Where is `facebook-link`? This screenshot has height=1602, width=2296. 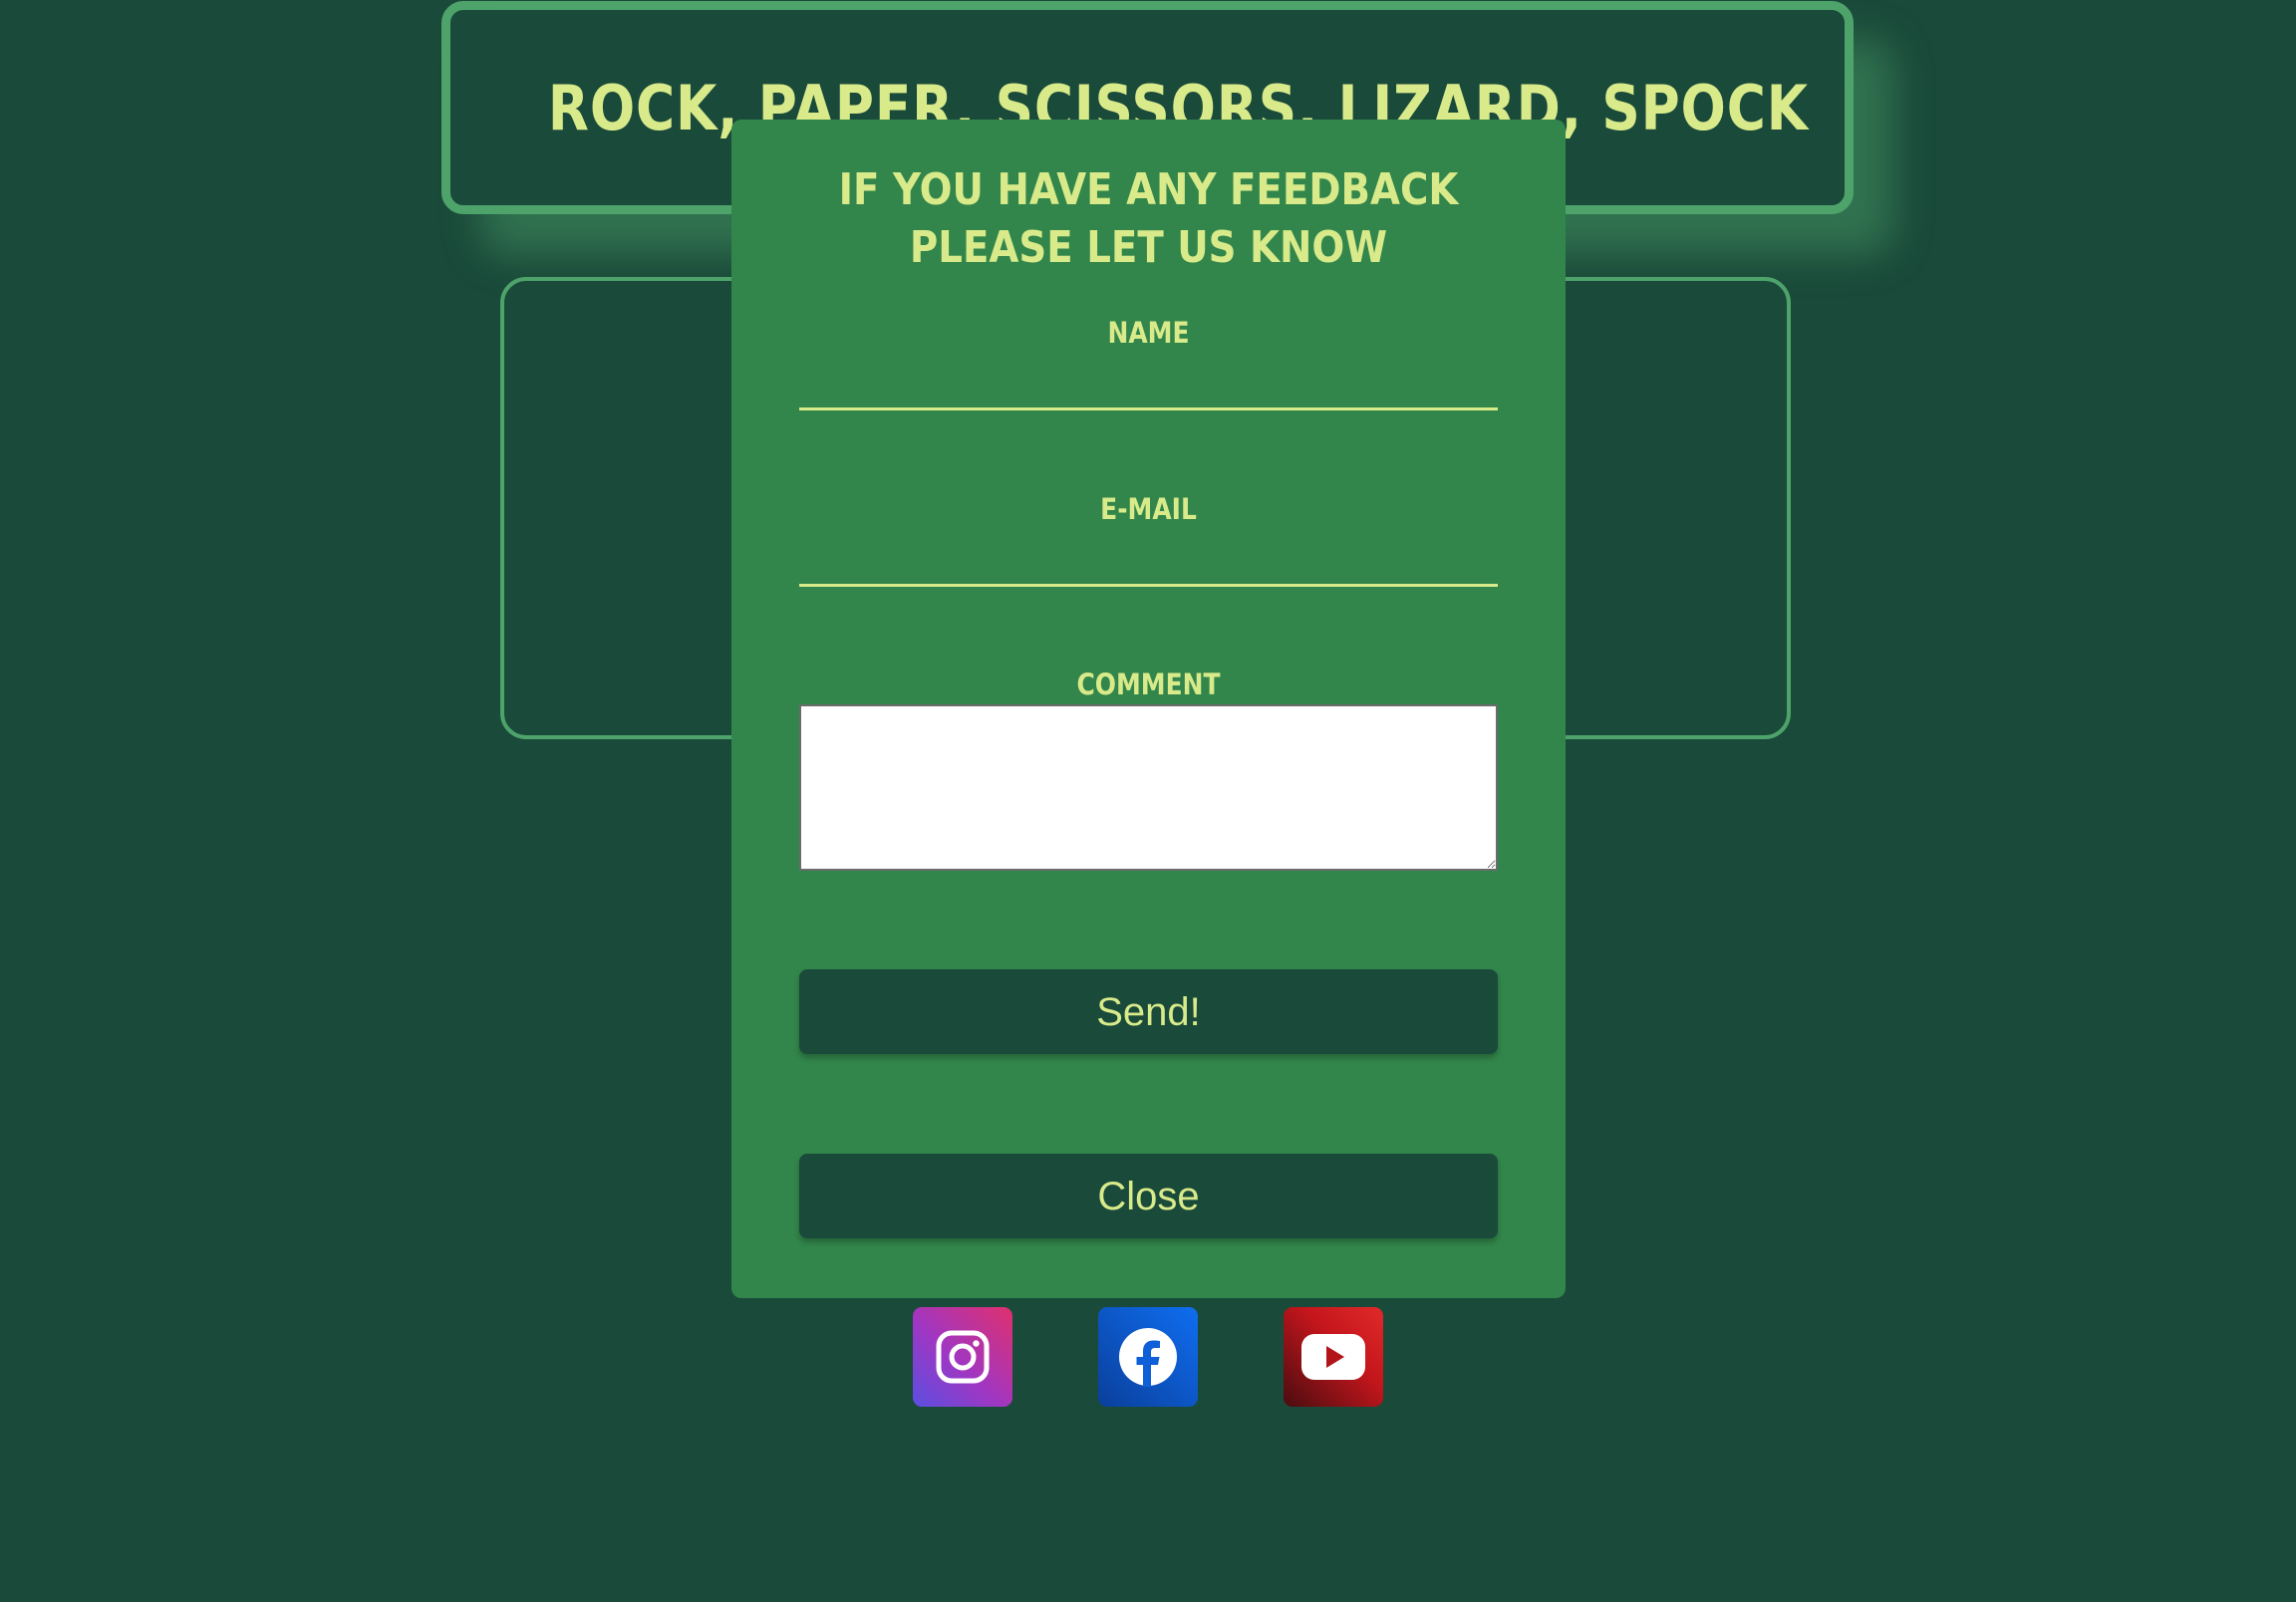
facebook-link is located at coordinates (1148, 1357).